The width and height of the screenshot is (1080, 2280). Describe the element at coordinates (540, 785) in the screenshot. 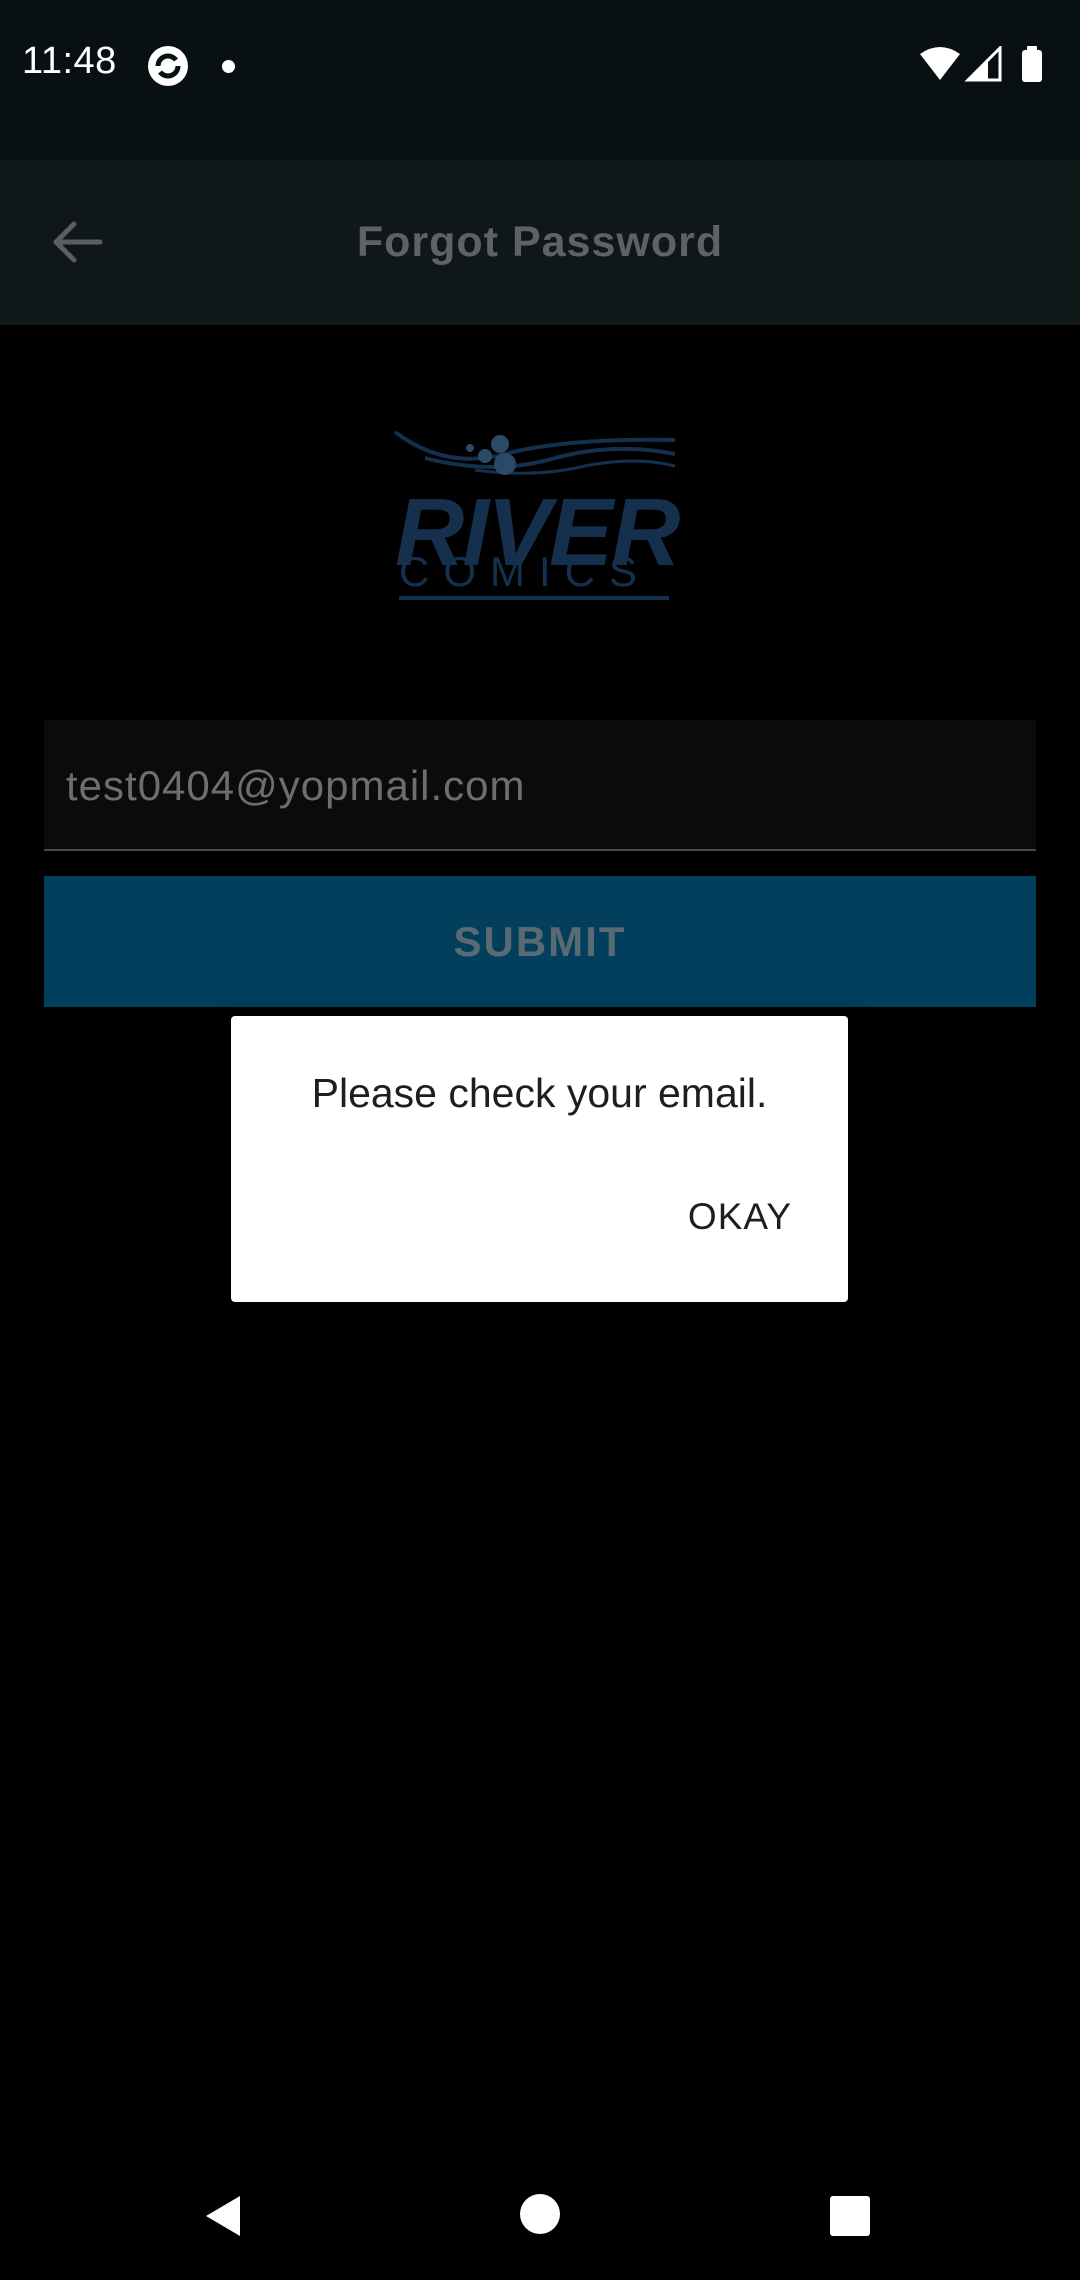

I see `email-field: test0404@yopmail.com` at that location.